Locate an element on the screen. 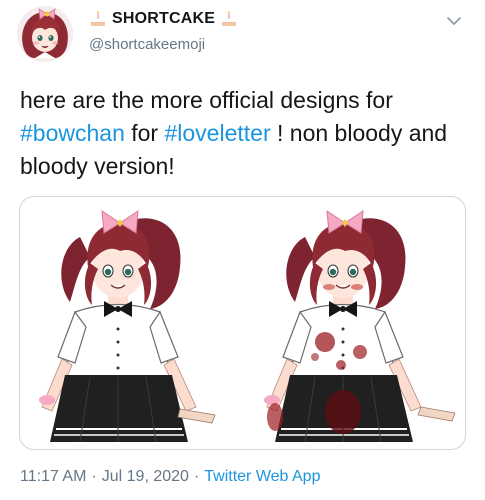 The height and width of the screenshot is (500, 485). chevron-down-icon is located at coordinates (454, 21).